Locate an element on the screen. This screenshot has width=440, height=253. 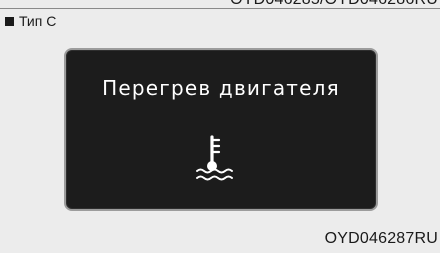
square-bullet-icon is located at coordinates (9, 21).